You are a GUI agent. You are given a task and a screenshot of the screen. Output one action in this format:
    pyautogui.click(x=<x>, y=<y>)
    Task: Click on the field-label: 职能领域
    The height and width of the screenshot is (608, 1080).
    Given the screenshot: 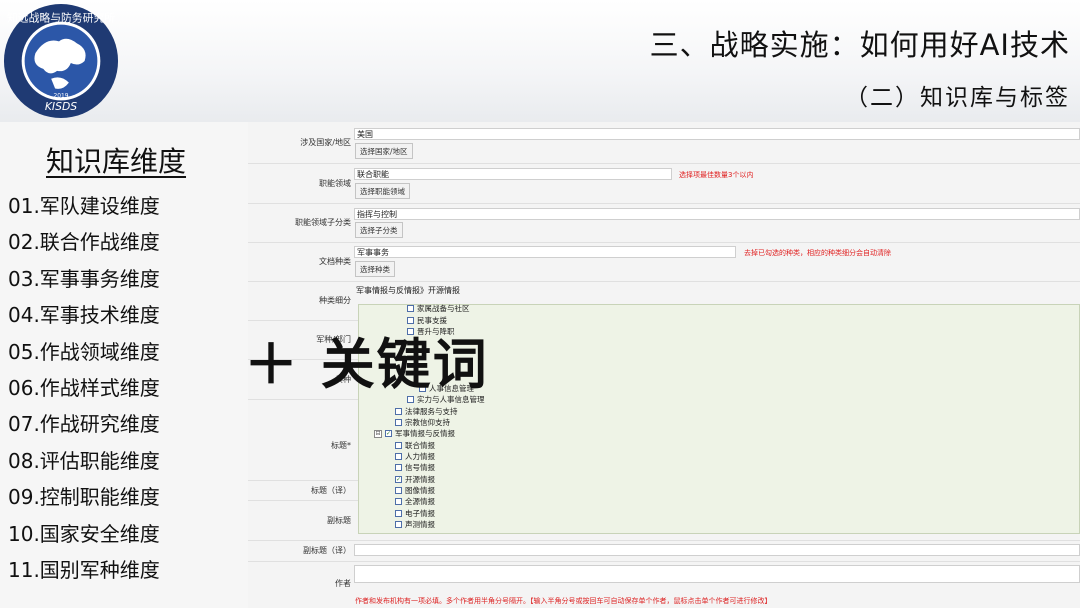 What is the action you would take?
    pyautogui.click(x=335, y=183)
    